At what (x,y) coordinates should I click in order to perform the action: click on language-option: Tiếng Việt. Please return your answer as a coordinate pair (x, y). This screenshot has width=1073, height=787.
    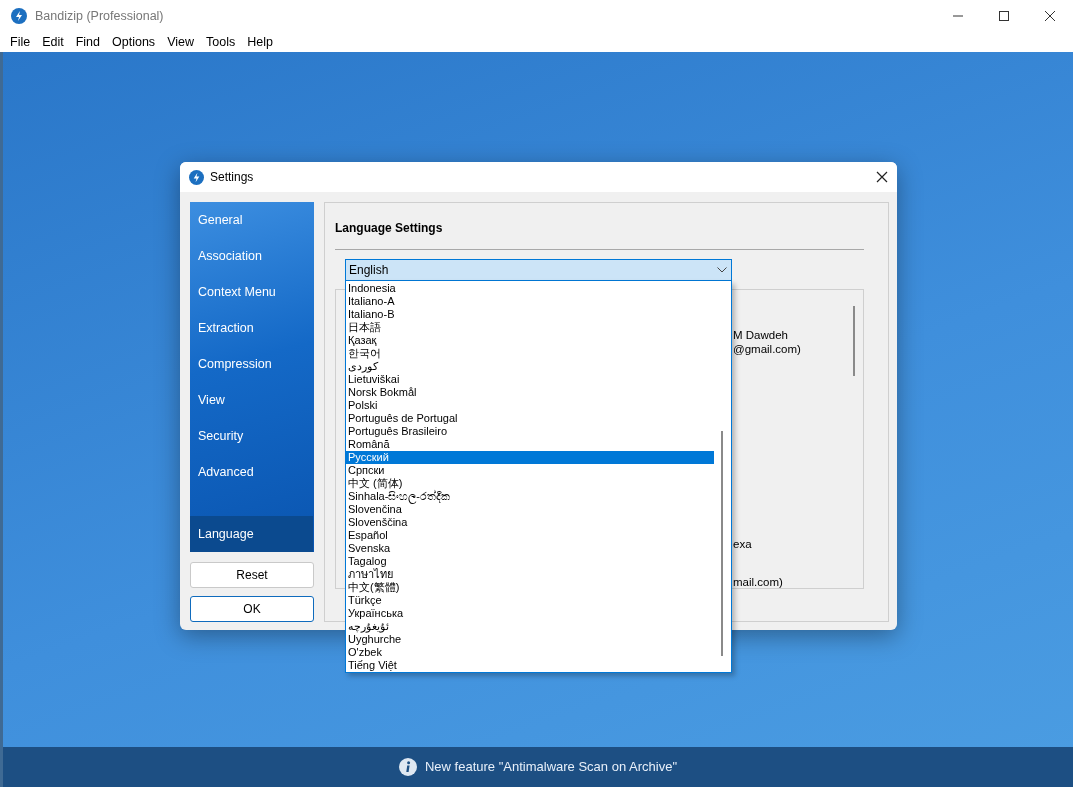
    Looking at the image, I should click on (530, 665).